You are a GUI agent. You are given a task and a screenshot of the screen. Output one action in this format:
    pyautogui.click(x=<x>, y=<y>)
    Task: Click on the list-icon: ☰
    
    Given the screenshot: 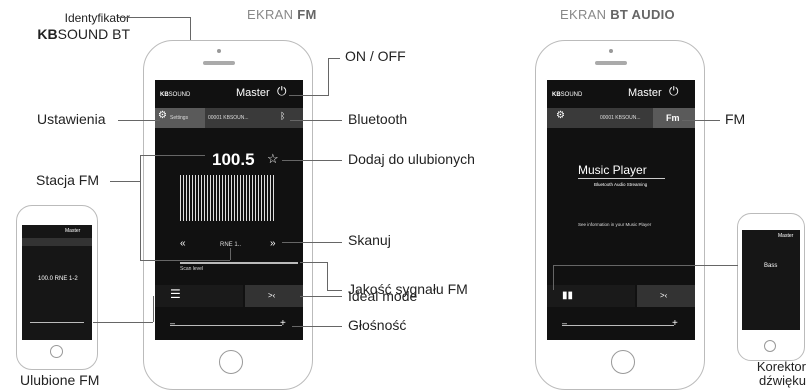 What is the action you would take?
    pyautogui.click(x=175, y=294)
    